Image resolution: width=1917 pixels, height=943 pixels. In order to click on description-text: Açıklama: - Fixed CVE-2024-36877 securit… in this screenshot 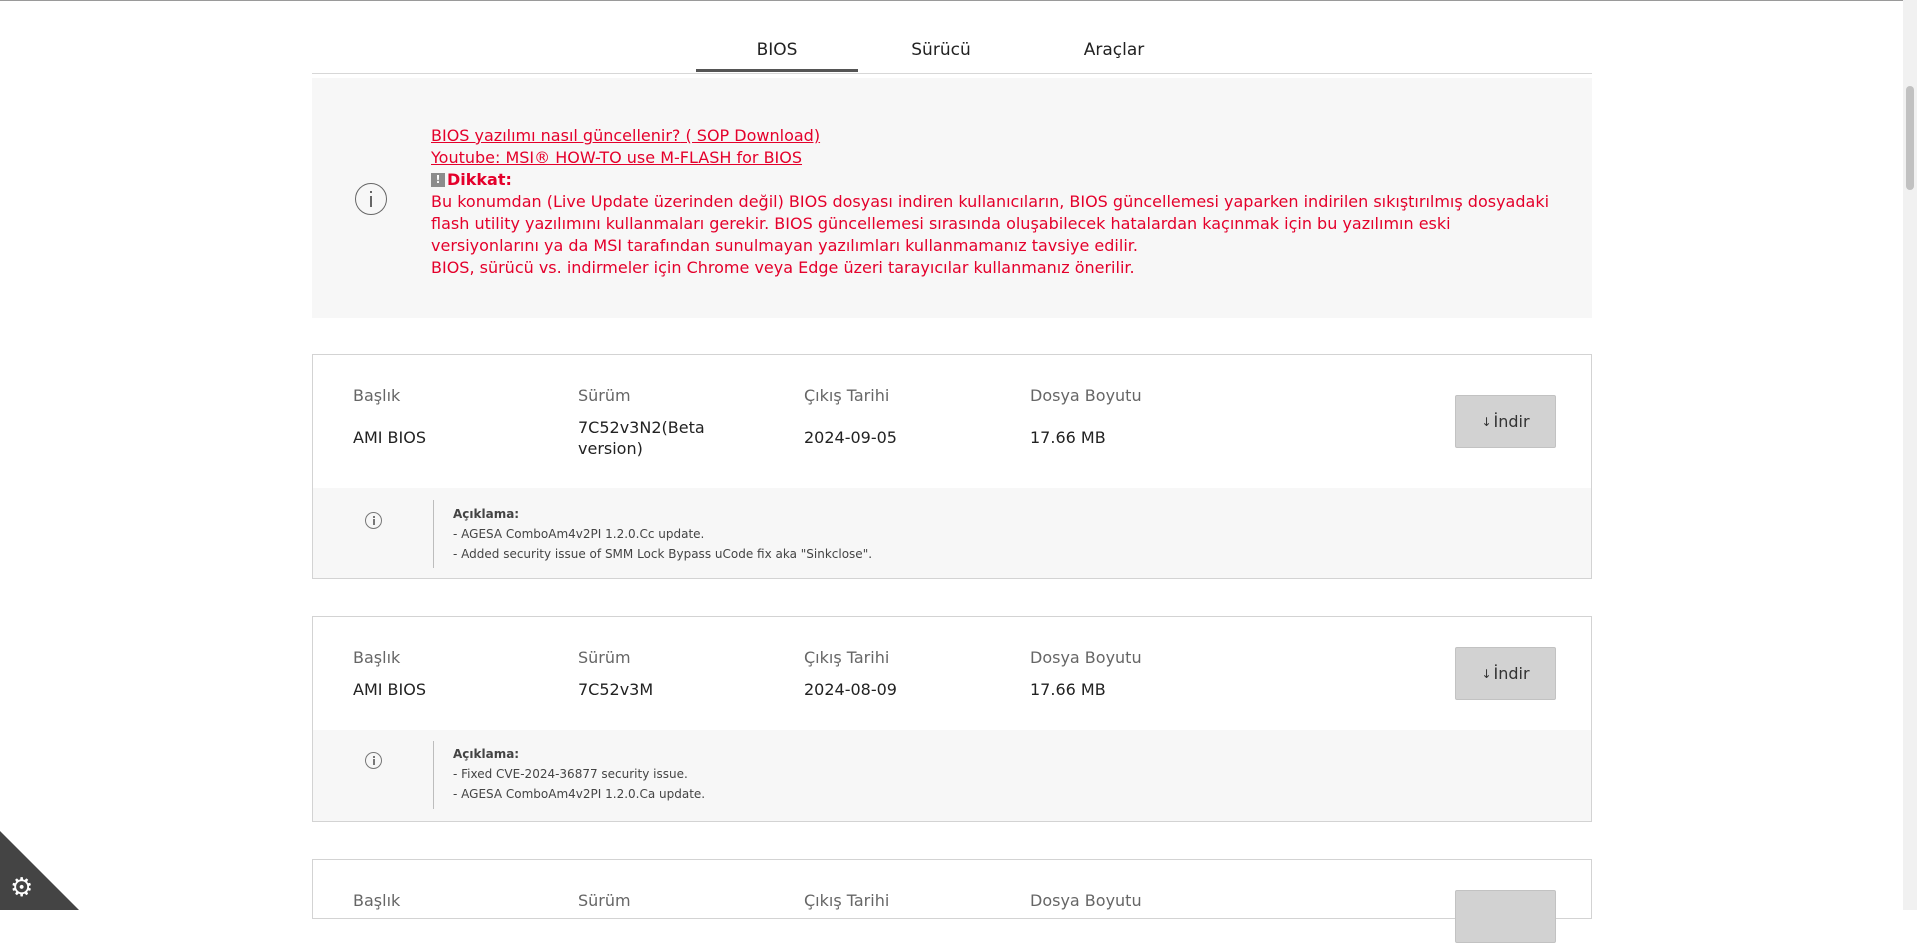, I will do `click(579, 774)`.